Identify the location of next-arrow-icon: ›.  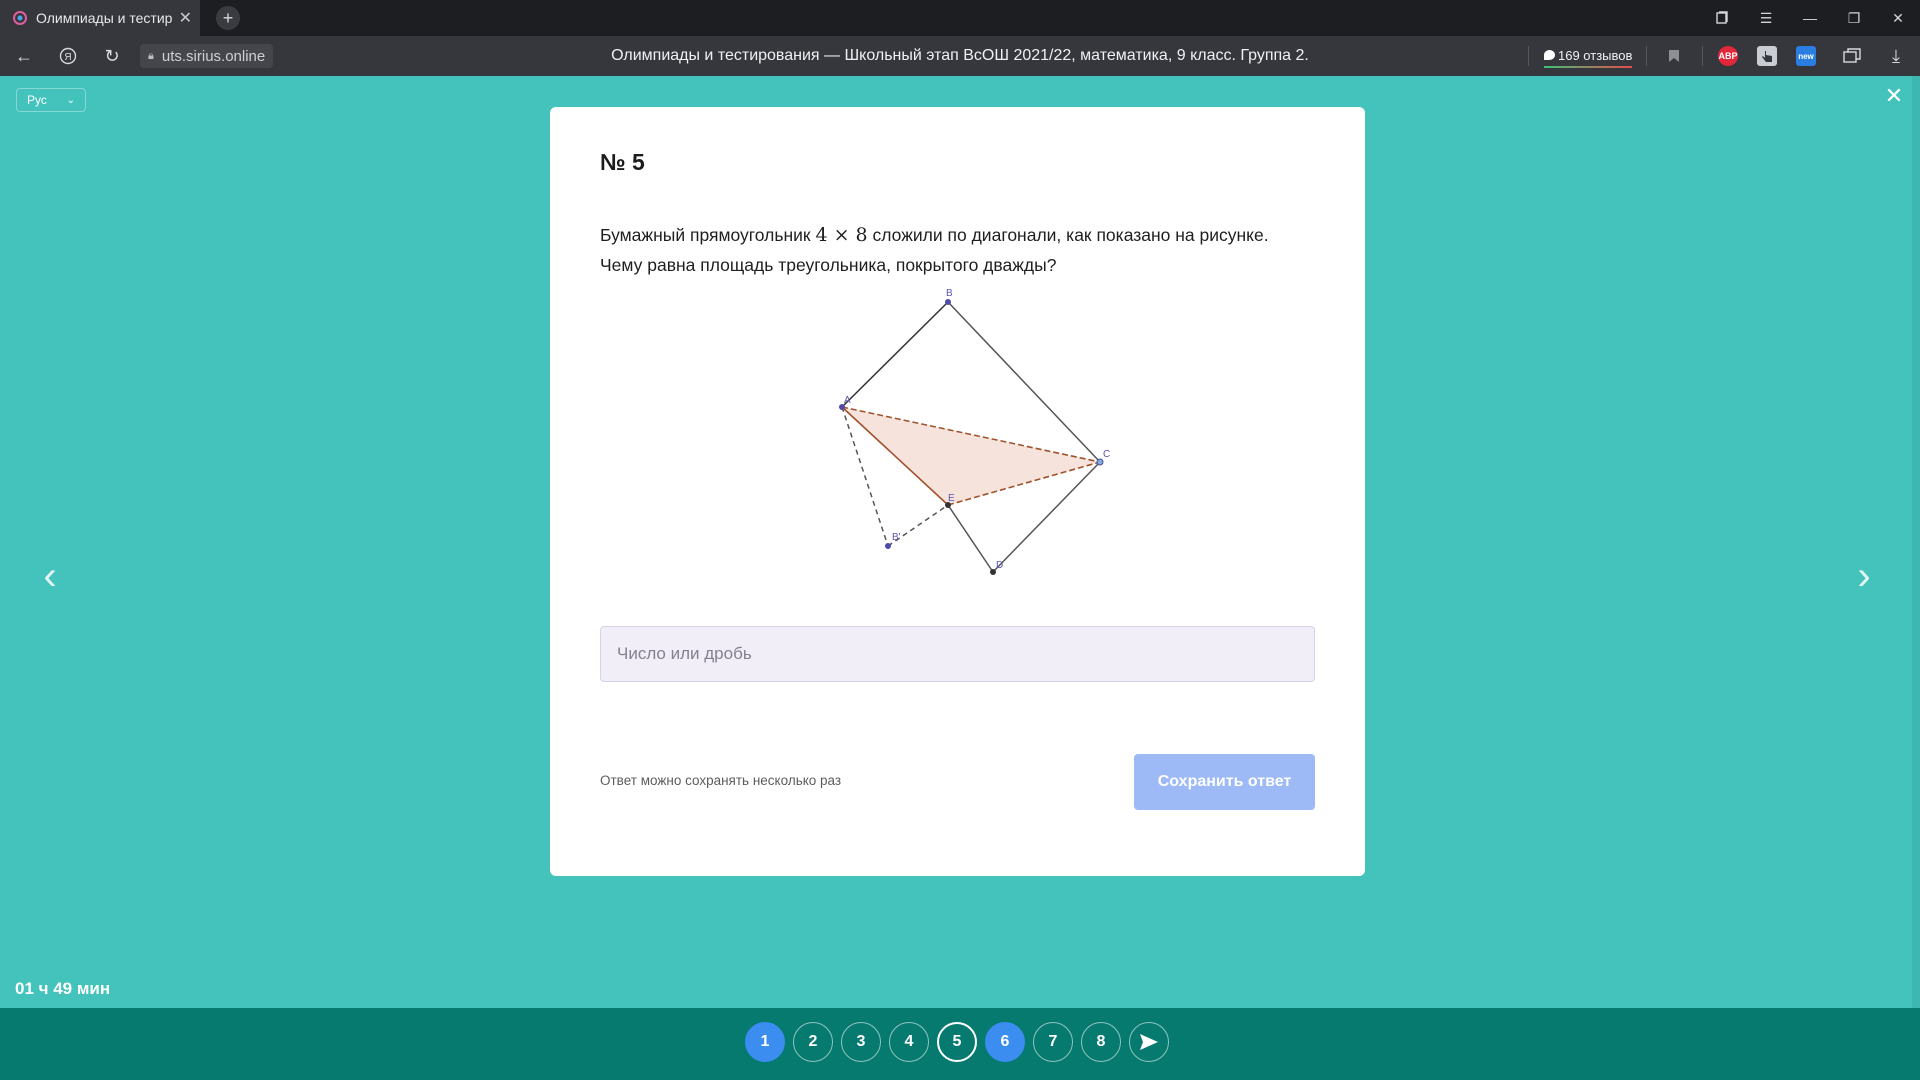
(1864, 576).